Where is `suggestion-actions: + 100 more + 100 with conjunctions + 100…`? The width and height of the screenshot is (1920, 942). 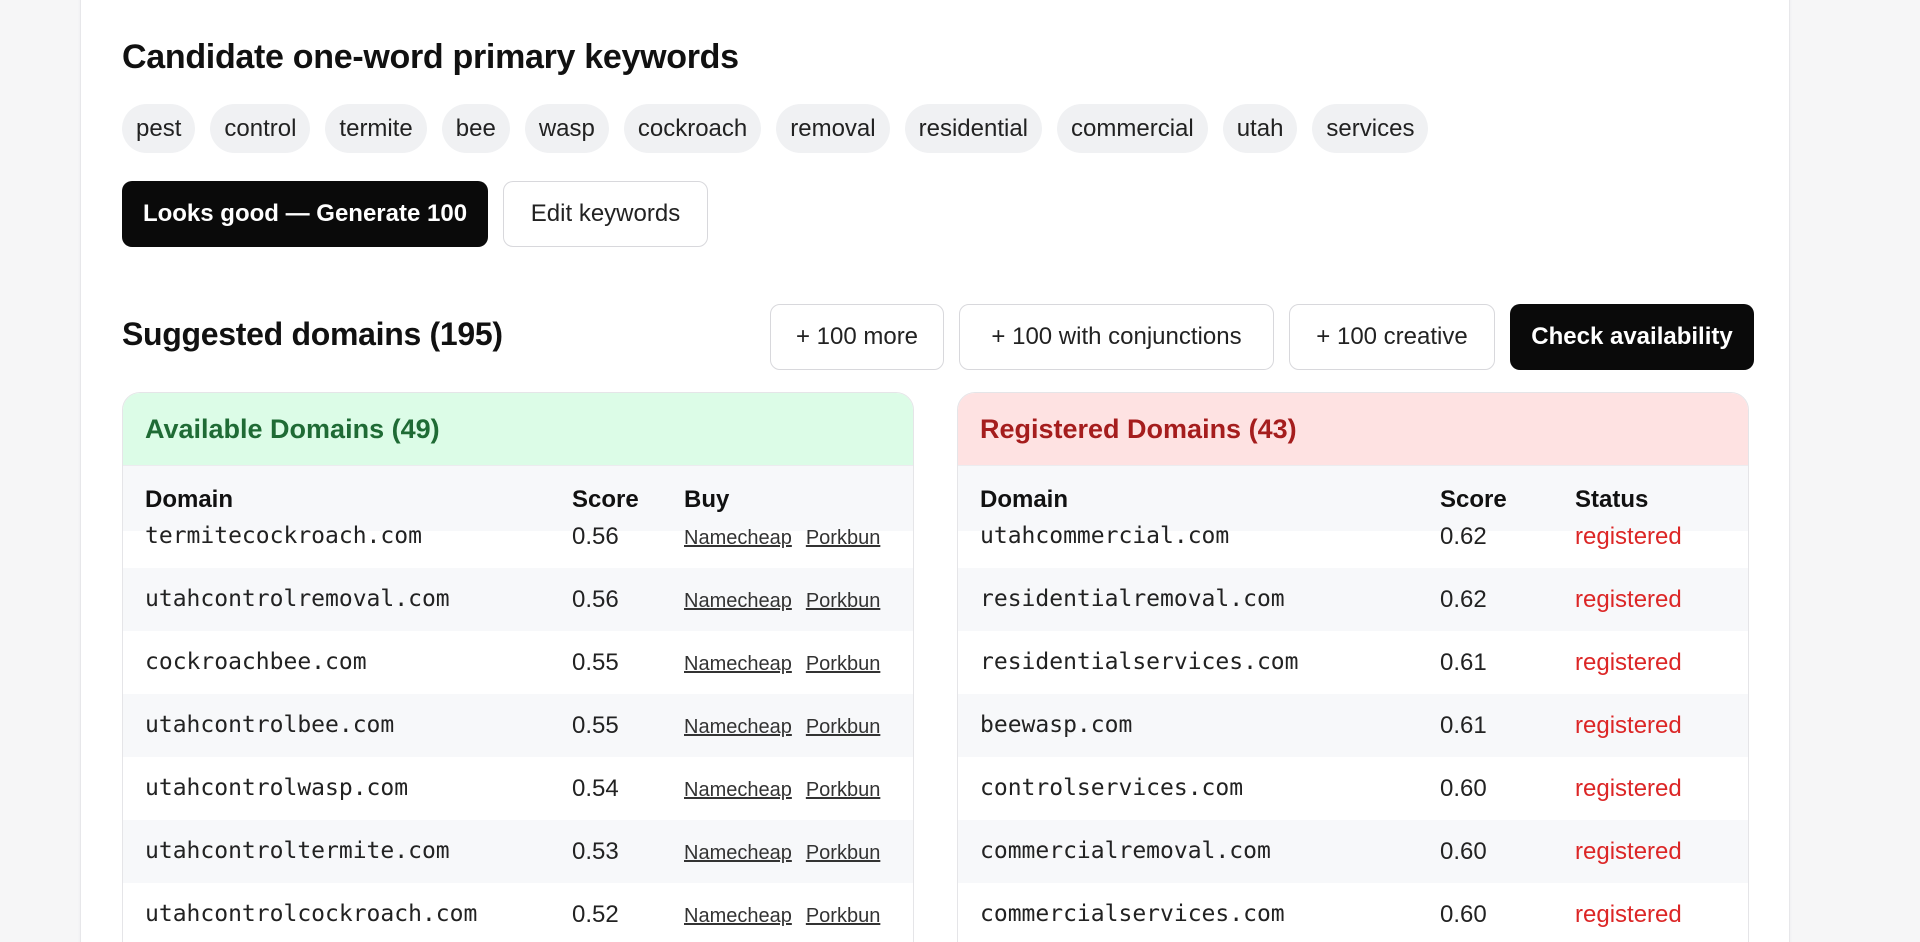
suggestion-actions: + 100 more + 100 with conjunctions + 100… is located at coordinates (1262, 337).